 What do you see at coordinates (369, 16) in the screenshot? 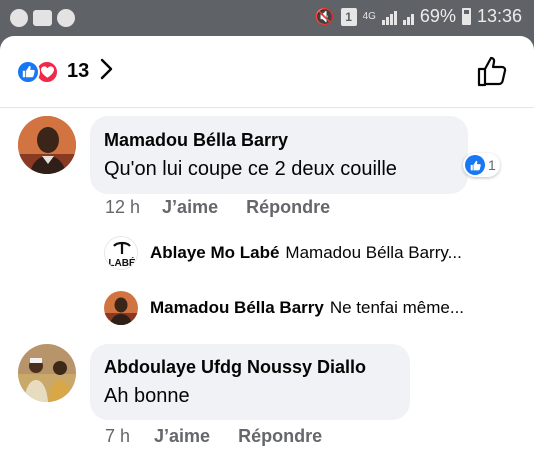
I see `network-type: 4G` at bounding box center [369, 16].